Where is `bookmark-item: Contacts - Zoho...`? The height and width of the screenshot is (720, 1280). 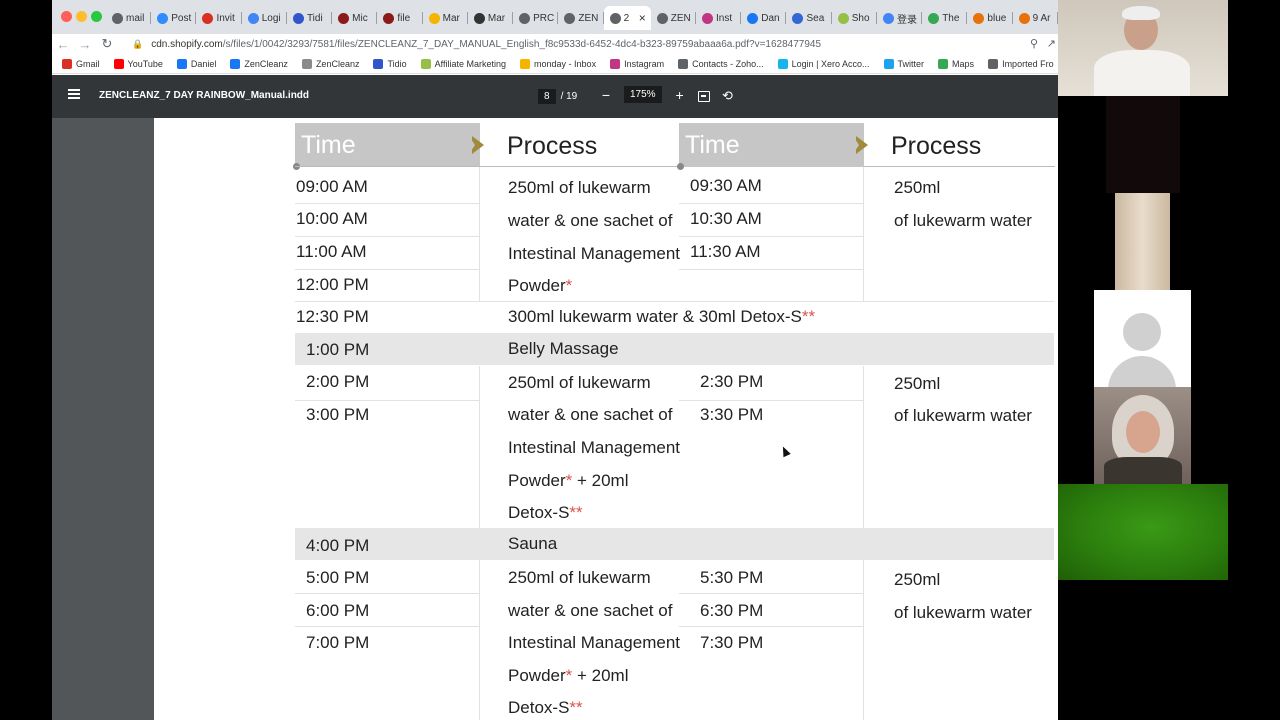
bookmark-item: Contacts - Zoho... is located at coordinates (721, 63).